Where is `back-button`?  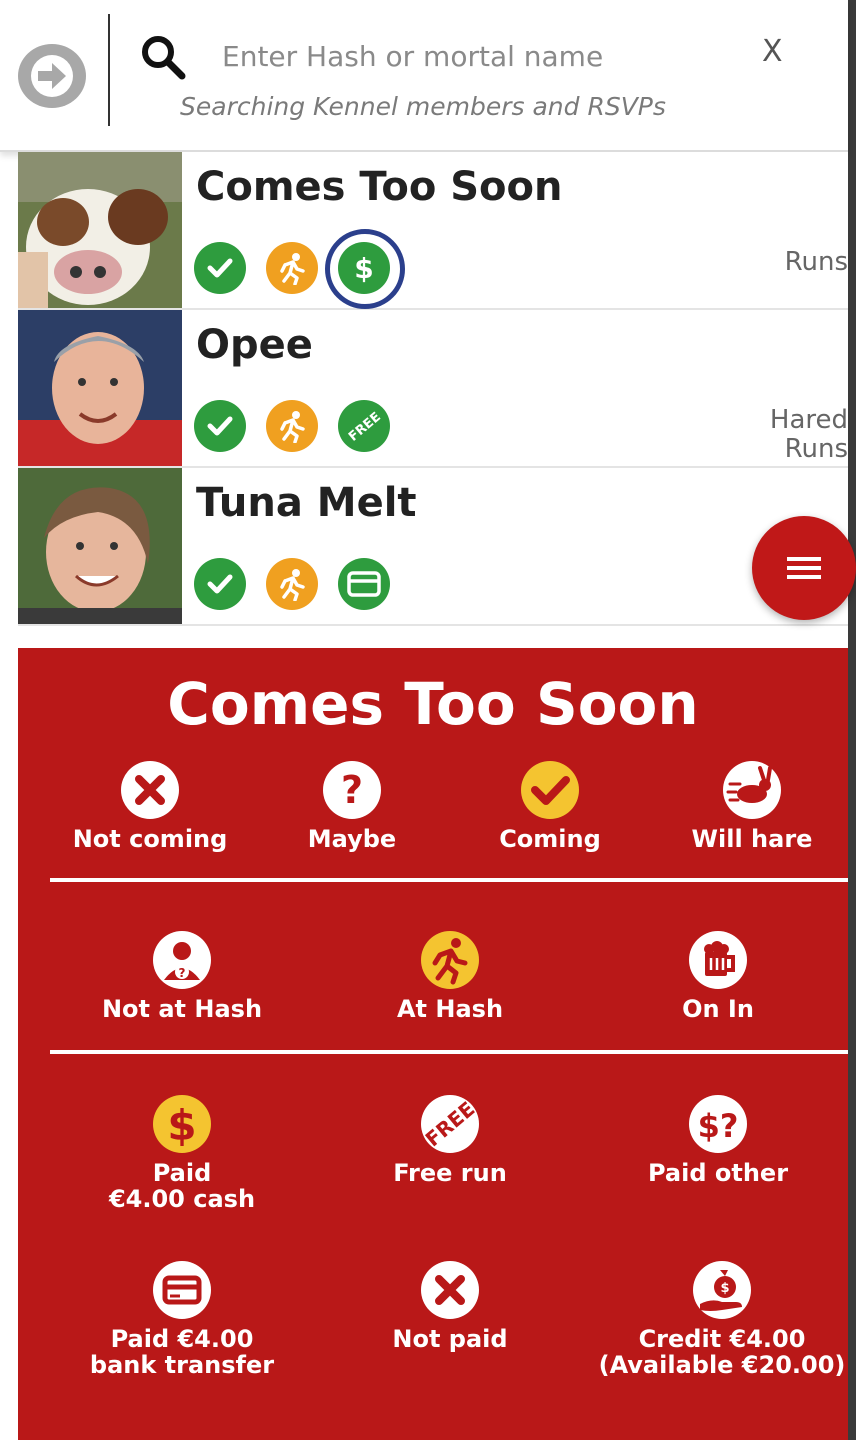
back-button is located at coordinates (52, 76).